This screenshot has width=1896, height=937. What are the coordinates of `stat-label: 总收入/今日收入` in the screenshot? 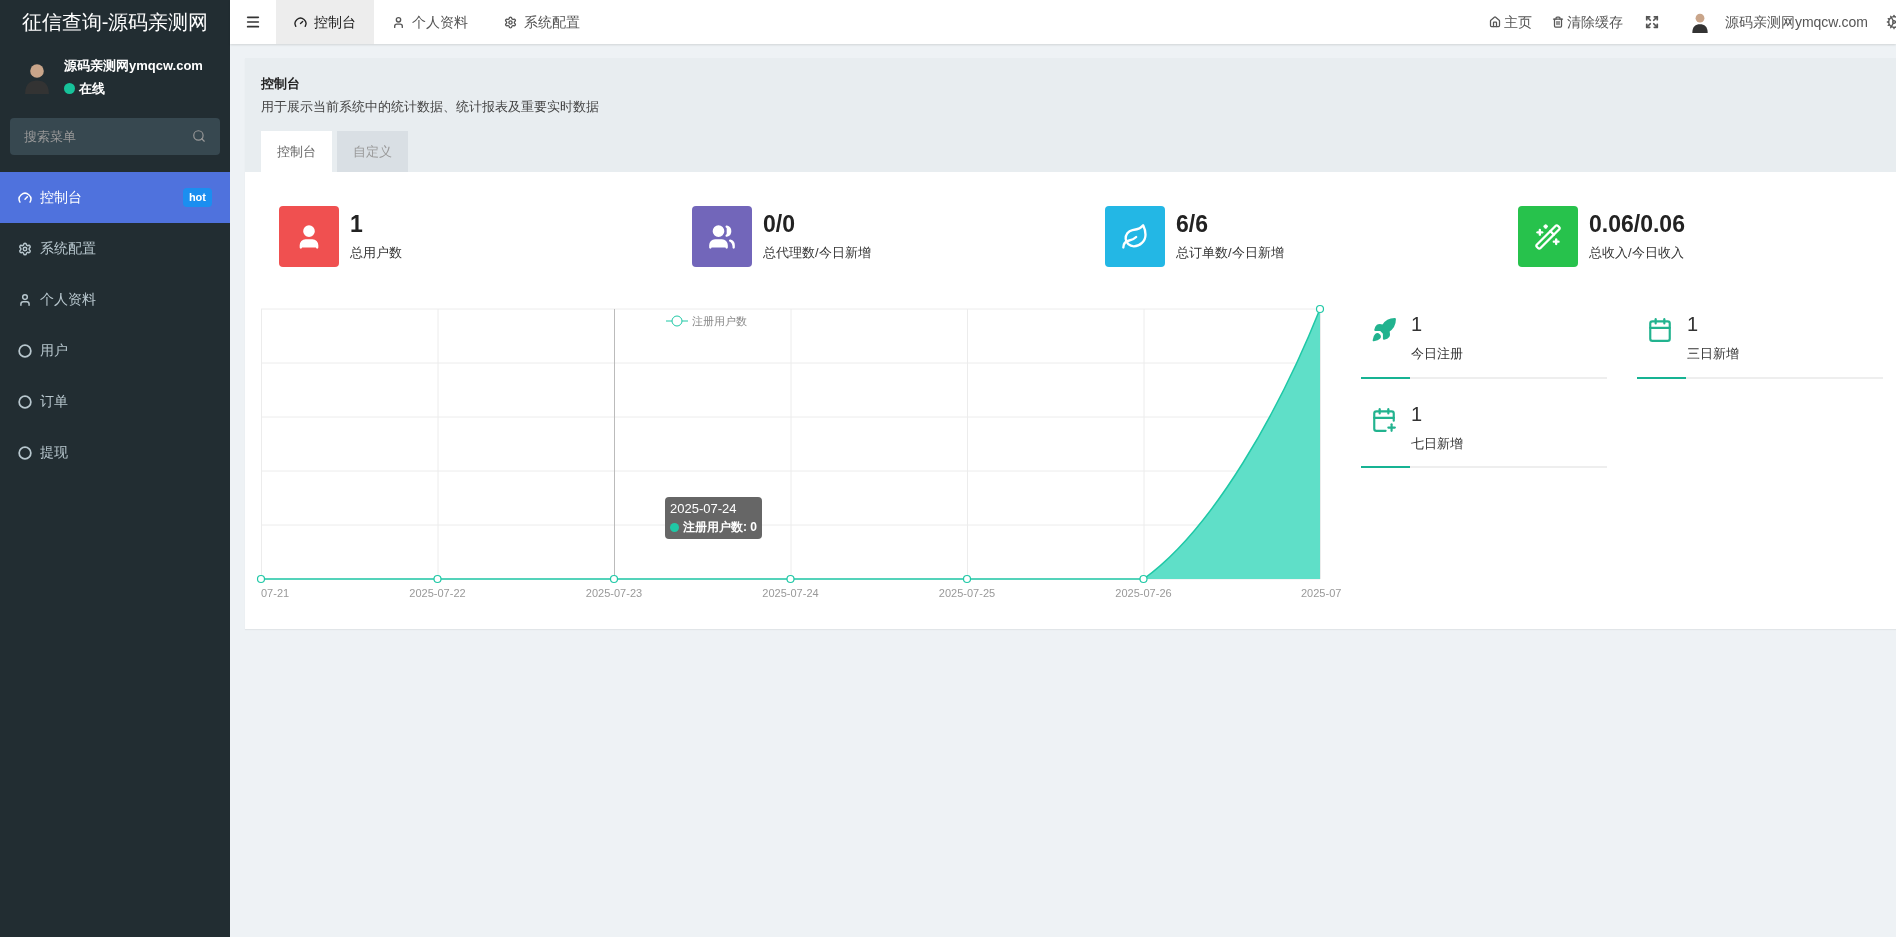 It's located at (1637, 252).